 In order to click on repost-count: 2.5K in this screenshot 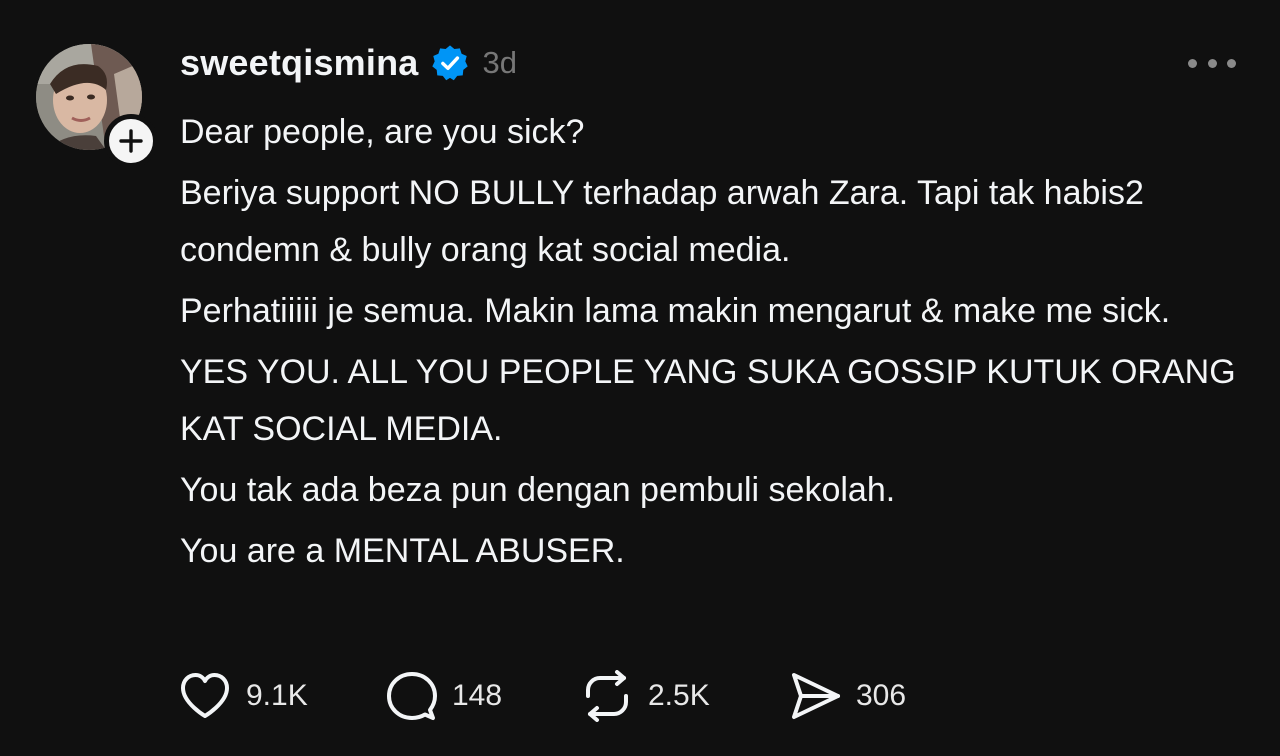, I will do `click(679, 695)`.